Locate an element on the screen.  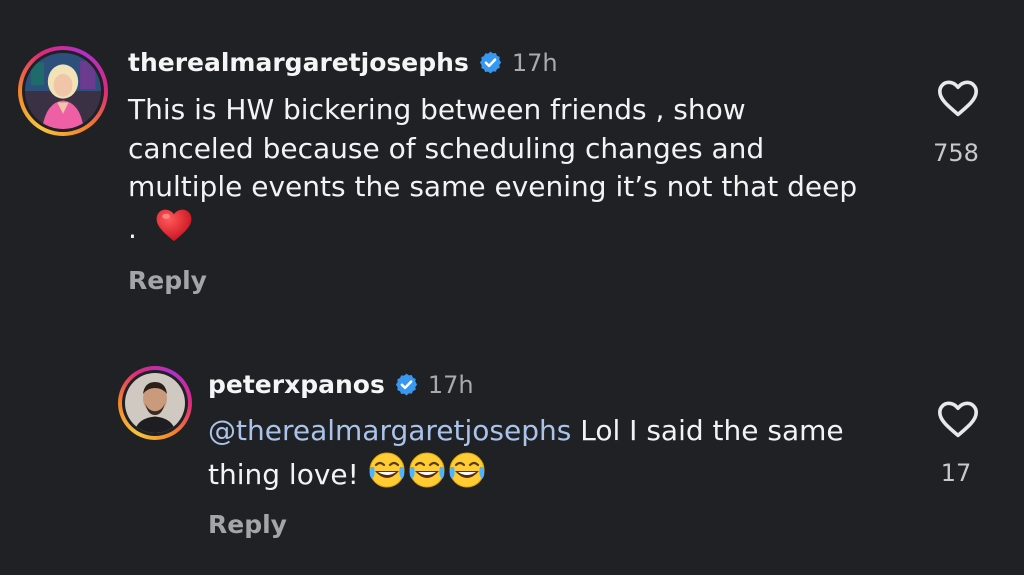
comment-header: peterxpanos 17h is located at coordinates (341, 384).